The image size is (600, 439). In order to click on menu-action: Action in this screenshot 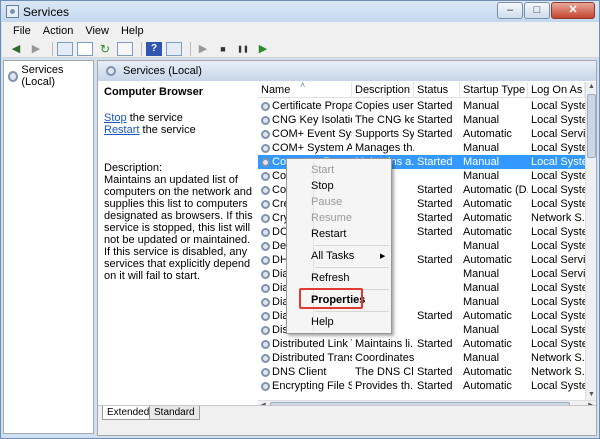, I will do `click(58, 31)`.